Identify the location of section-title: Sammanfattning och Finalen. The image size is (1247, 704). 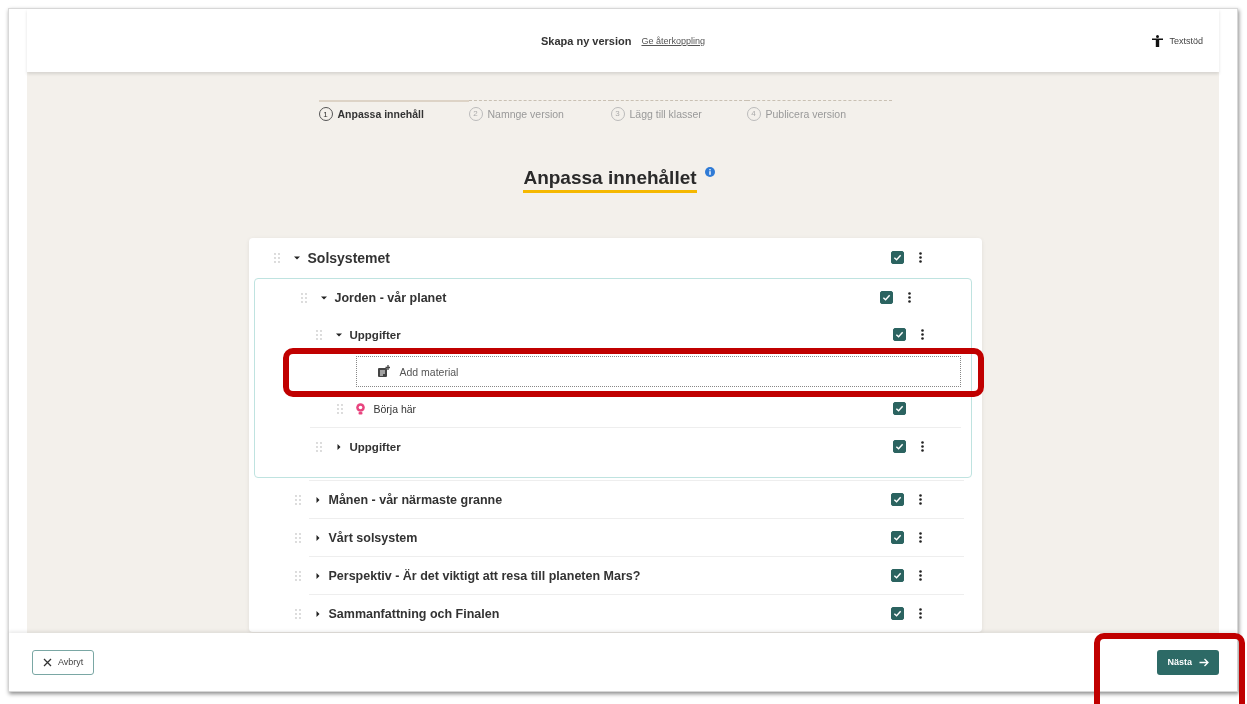
(414, 613).